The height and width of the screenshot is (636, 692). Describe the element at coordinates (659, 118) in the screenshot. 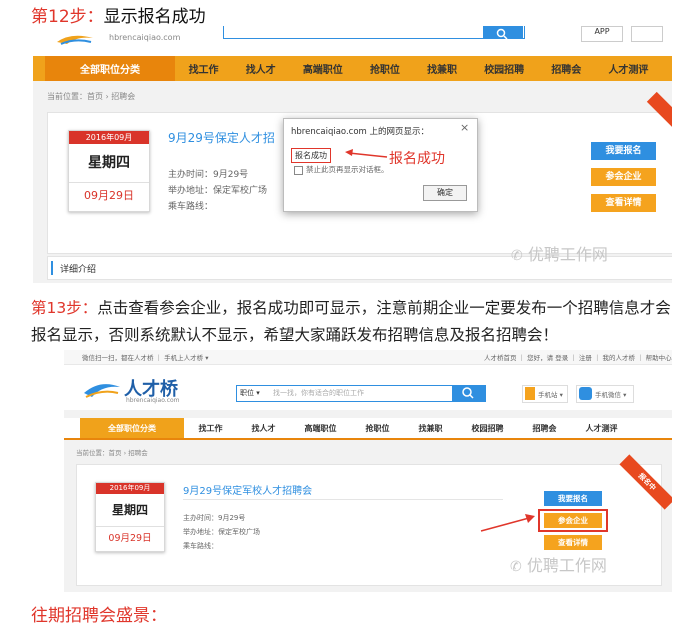

I see `status-ribbon` at that location.